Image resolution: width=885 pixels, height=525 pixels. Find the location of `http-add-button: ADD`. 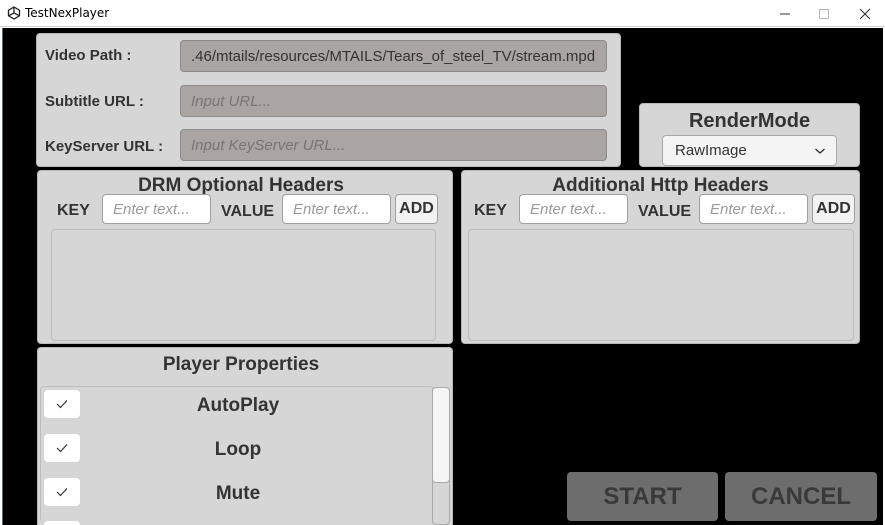

http-add-button: ADD is located at coordinates (833, 209).